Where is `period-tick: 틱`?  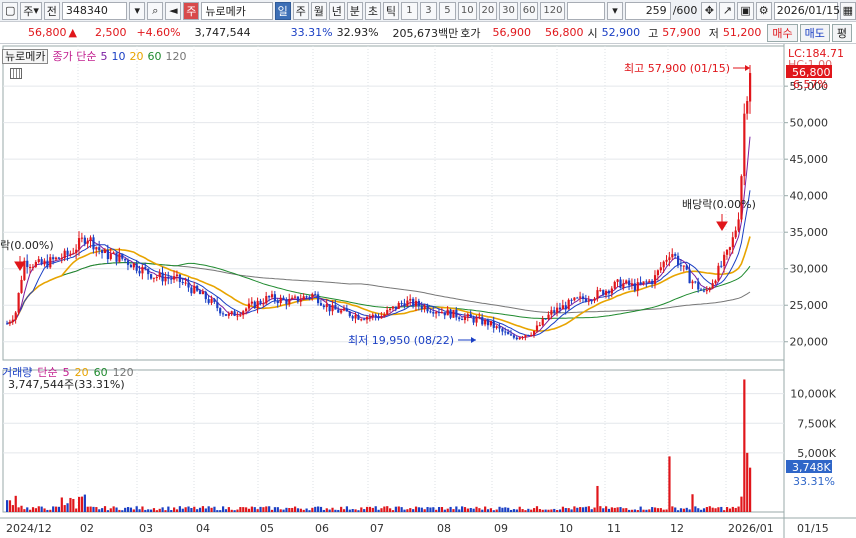
period-tick: 틱 is located at coordinates (390, 10).